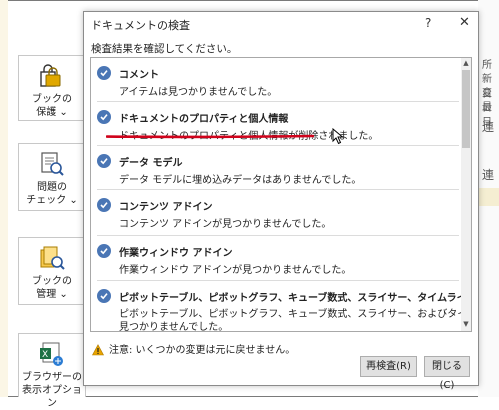  I want to click on lock-icon, so click(52, 76).